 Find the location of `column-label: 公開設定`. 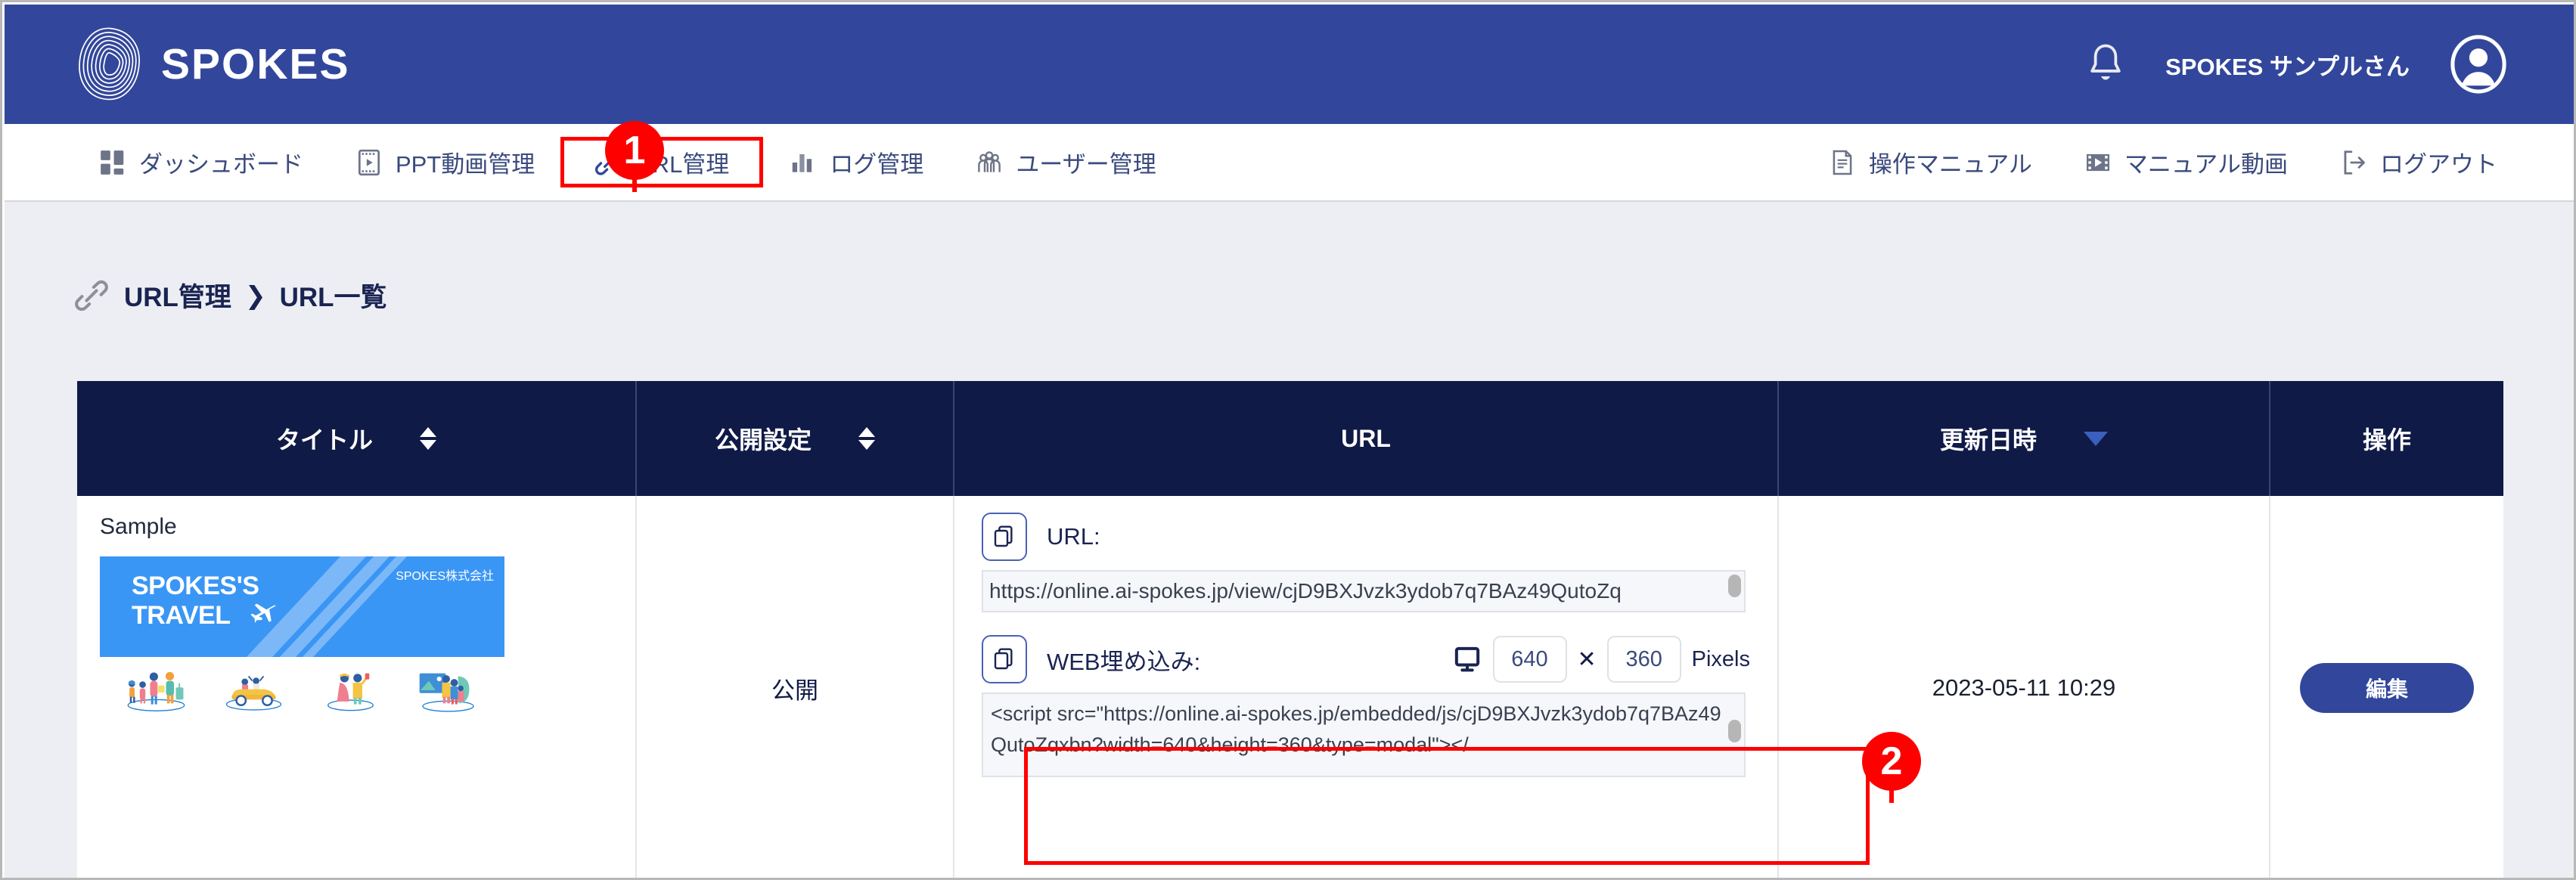

column-label: 公開設定 is located at coordinates (763, 440).